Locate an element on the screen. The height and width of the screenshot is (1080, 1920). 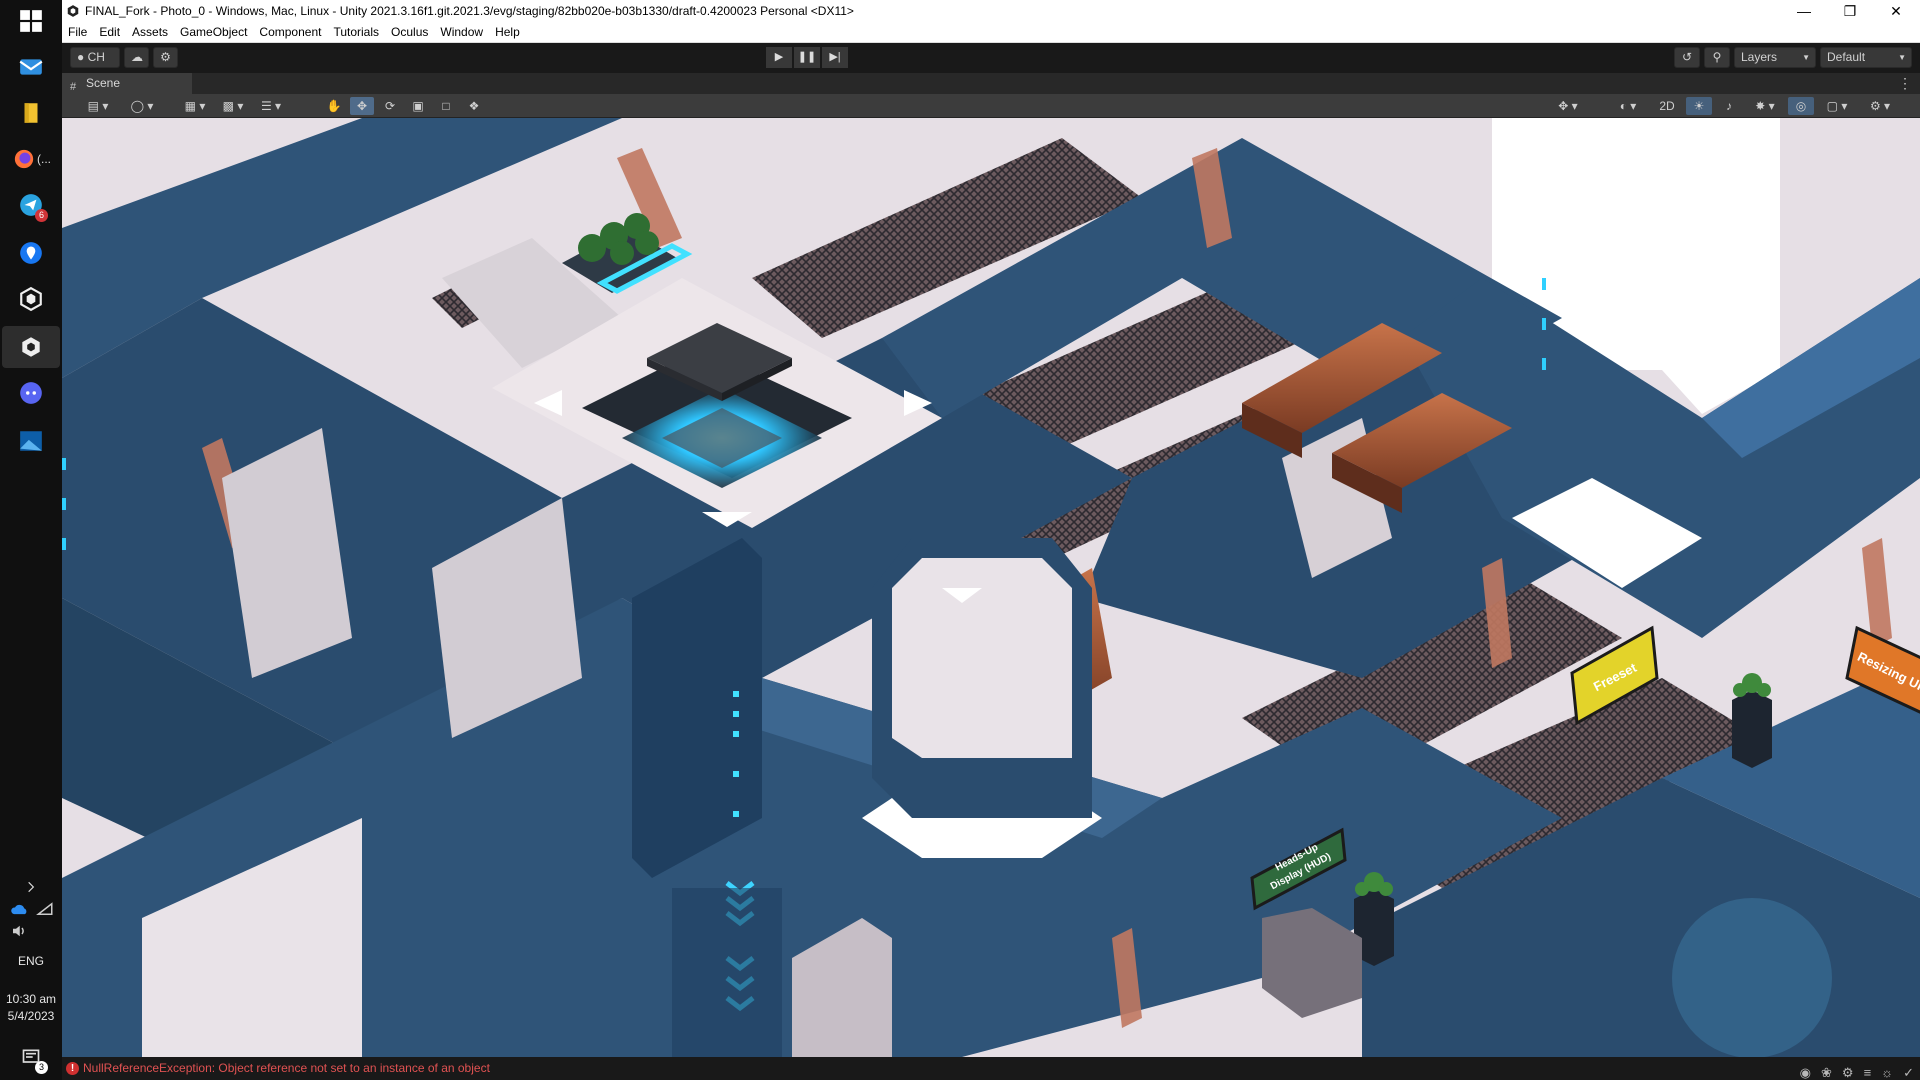
effects-dropdown: ✸ ▾ is located at coordinates (1765, 106).